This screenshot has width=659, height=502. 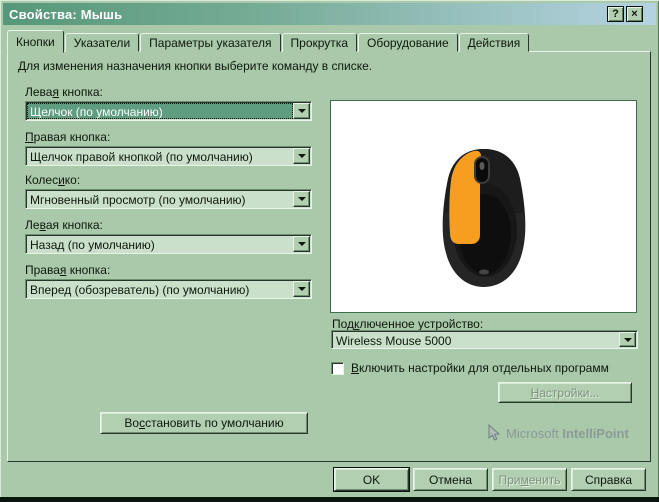 I want to click on combobox-value: Wireless Mouse 5000, so click(x=394, y=340).